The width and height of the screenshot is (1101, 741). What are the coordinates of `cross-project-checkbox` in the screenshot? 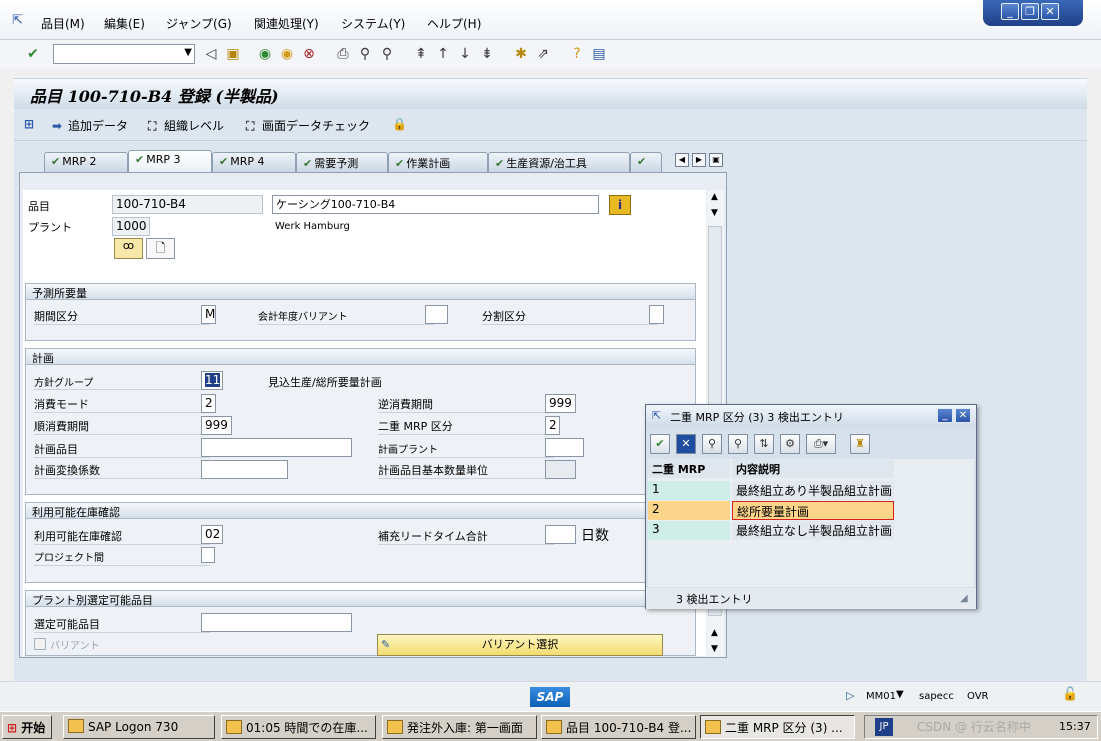 It's located at (208, 555).